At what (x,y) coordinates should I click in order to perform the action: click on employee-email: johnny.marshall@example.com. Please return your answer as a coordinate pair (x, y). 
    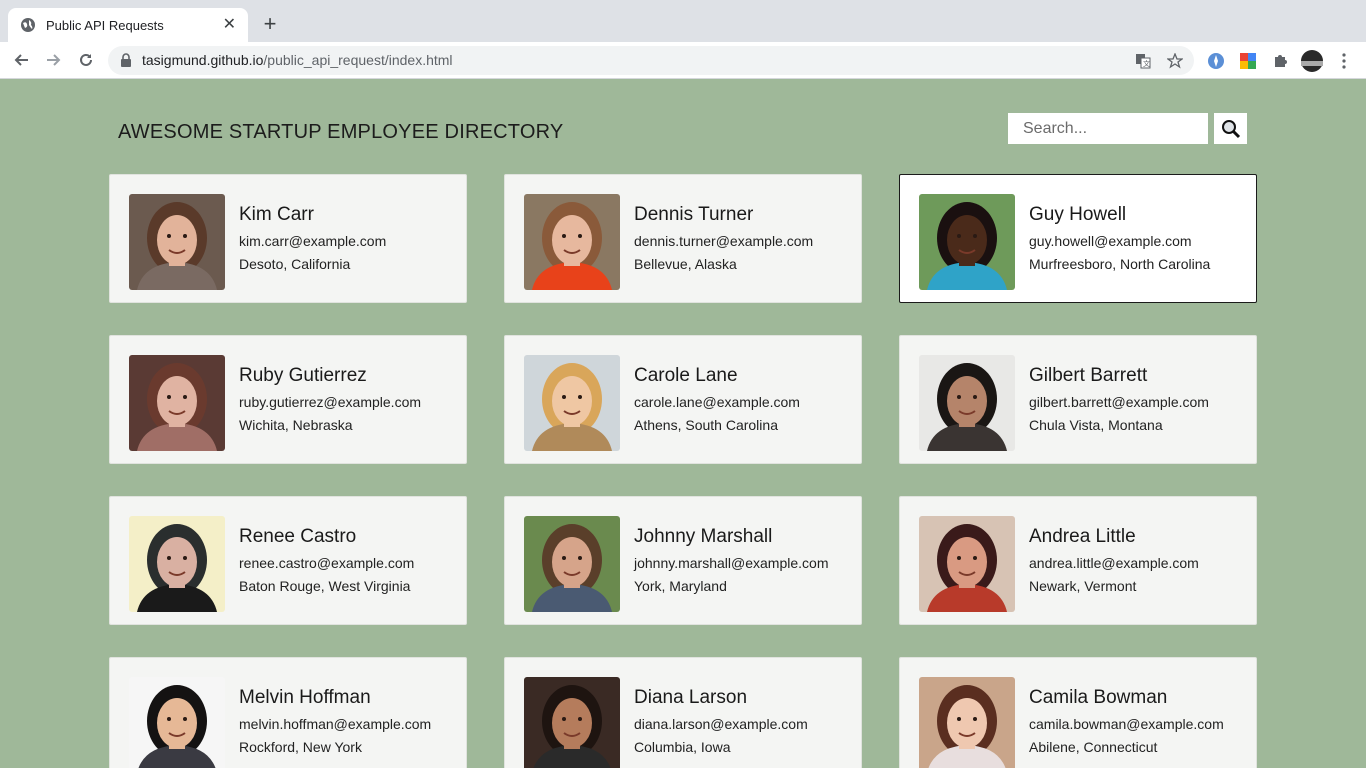
    Looking at the image, I should click on (731, 563).